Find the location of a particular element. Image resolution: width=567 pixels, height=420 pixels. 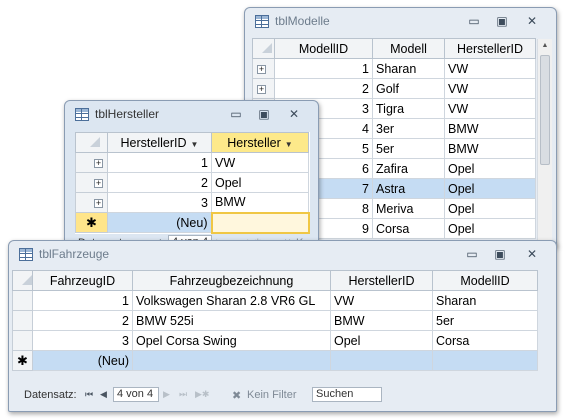

cell: 3er is located at coordinates (408, 128).